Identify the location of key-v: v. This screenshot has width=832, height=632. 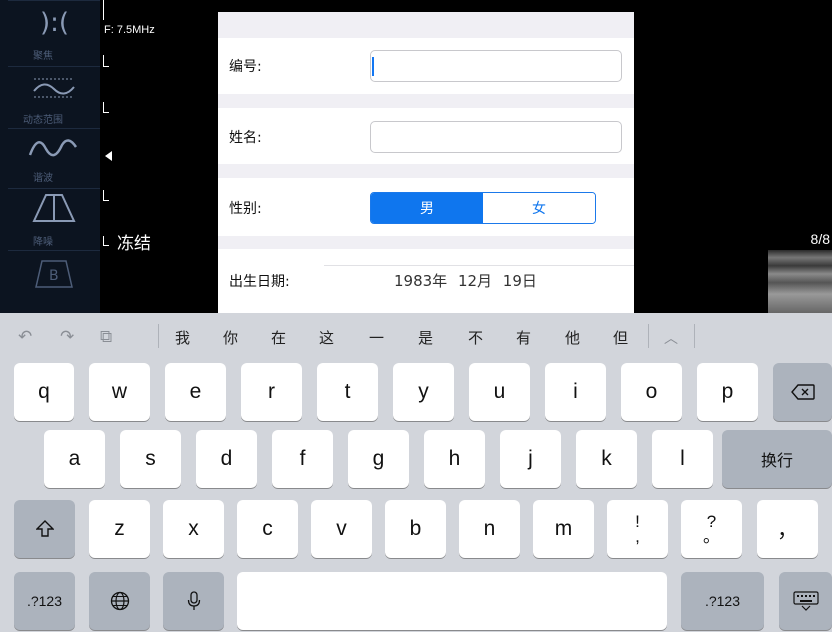
(341, 529).